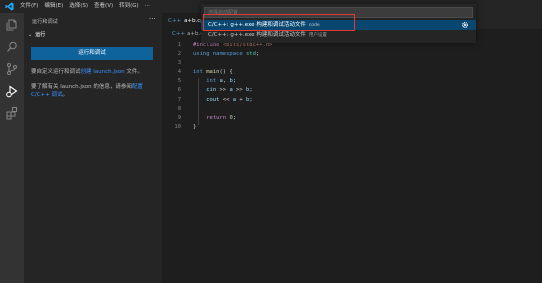  I want to click on code-text: cin >> a >> b;, so click(223, 90).